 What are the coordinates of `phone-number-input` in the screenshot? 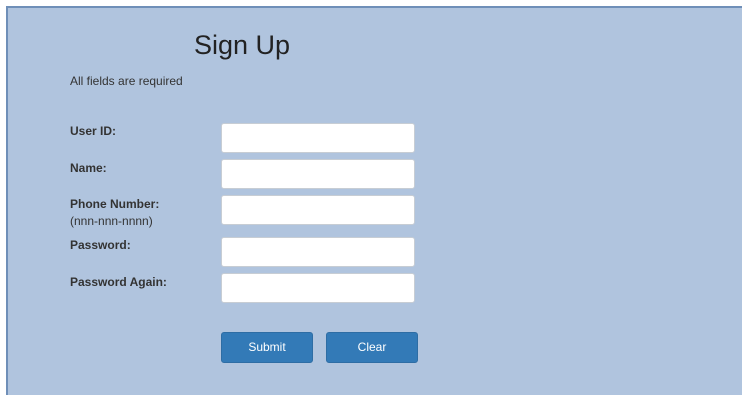 It's located at (318, 210).